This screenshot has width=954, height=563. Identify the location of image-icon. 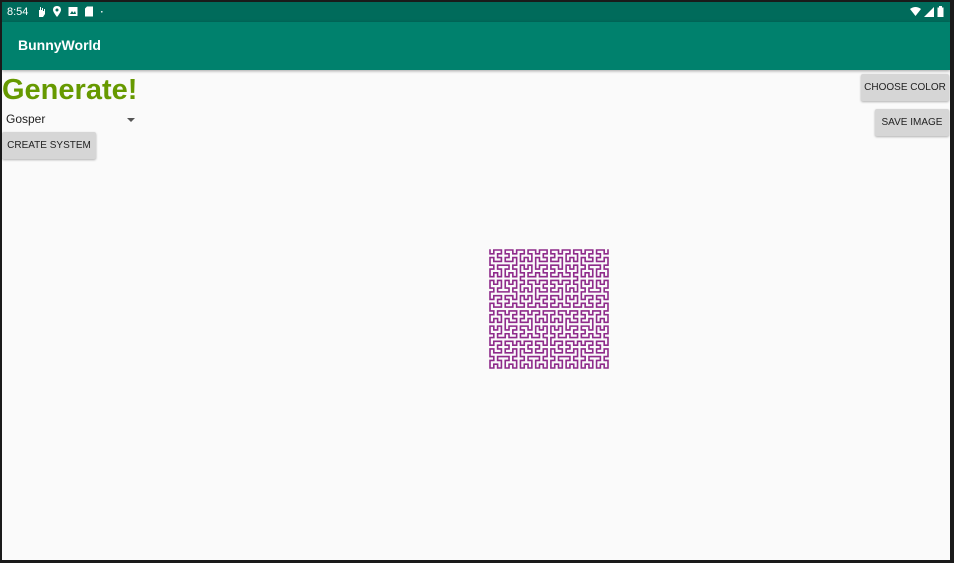
(73, 11).